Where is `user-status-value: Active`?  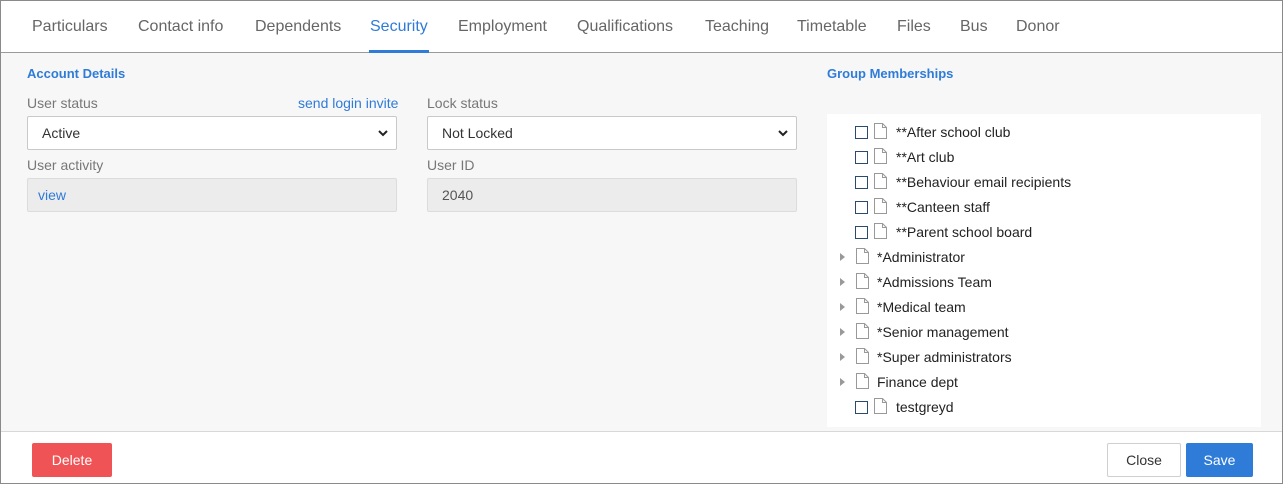
user-status-value: Active is located at coordinates (61, 133).